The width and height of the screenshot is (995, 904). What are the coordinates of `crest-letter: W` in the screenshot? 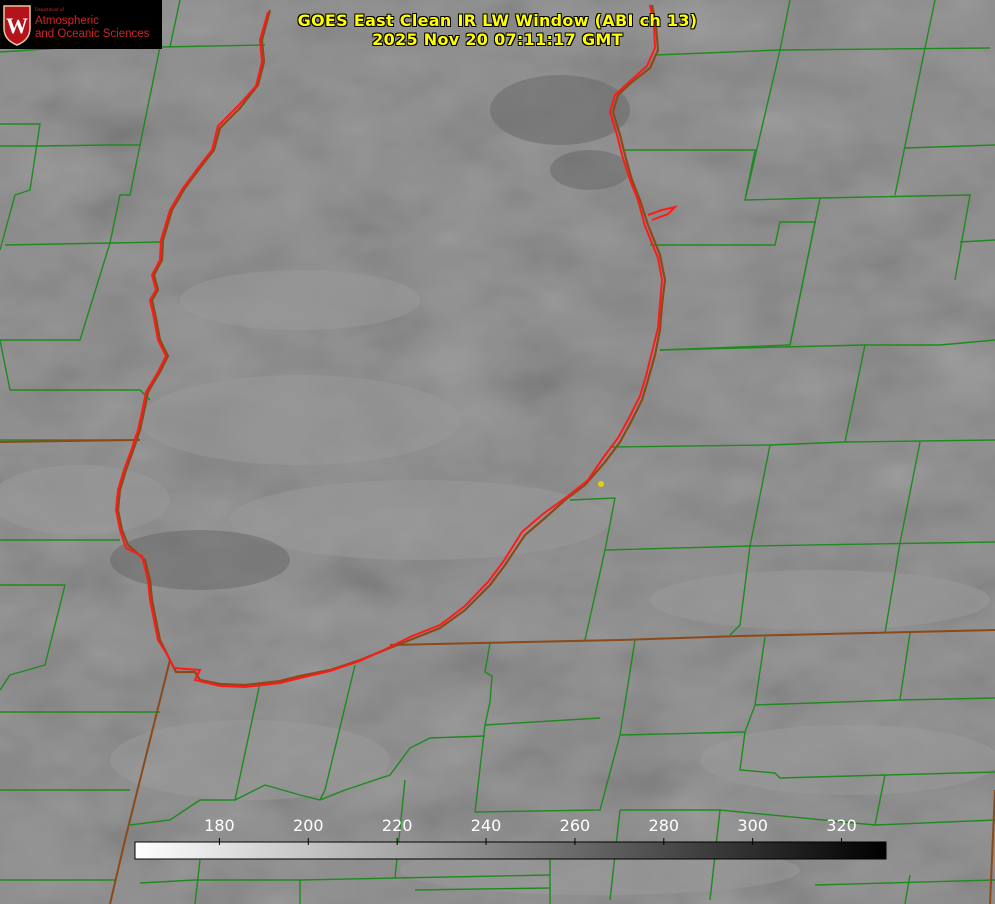 It's located at (17, 25).